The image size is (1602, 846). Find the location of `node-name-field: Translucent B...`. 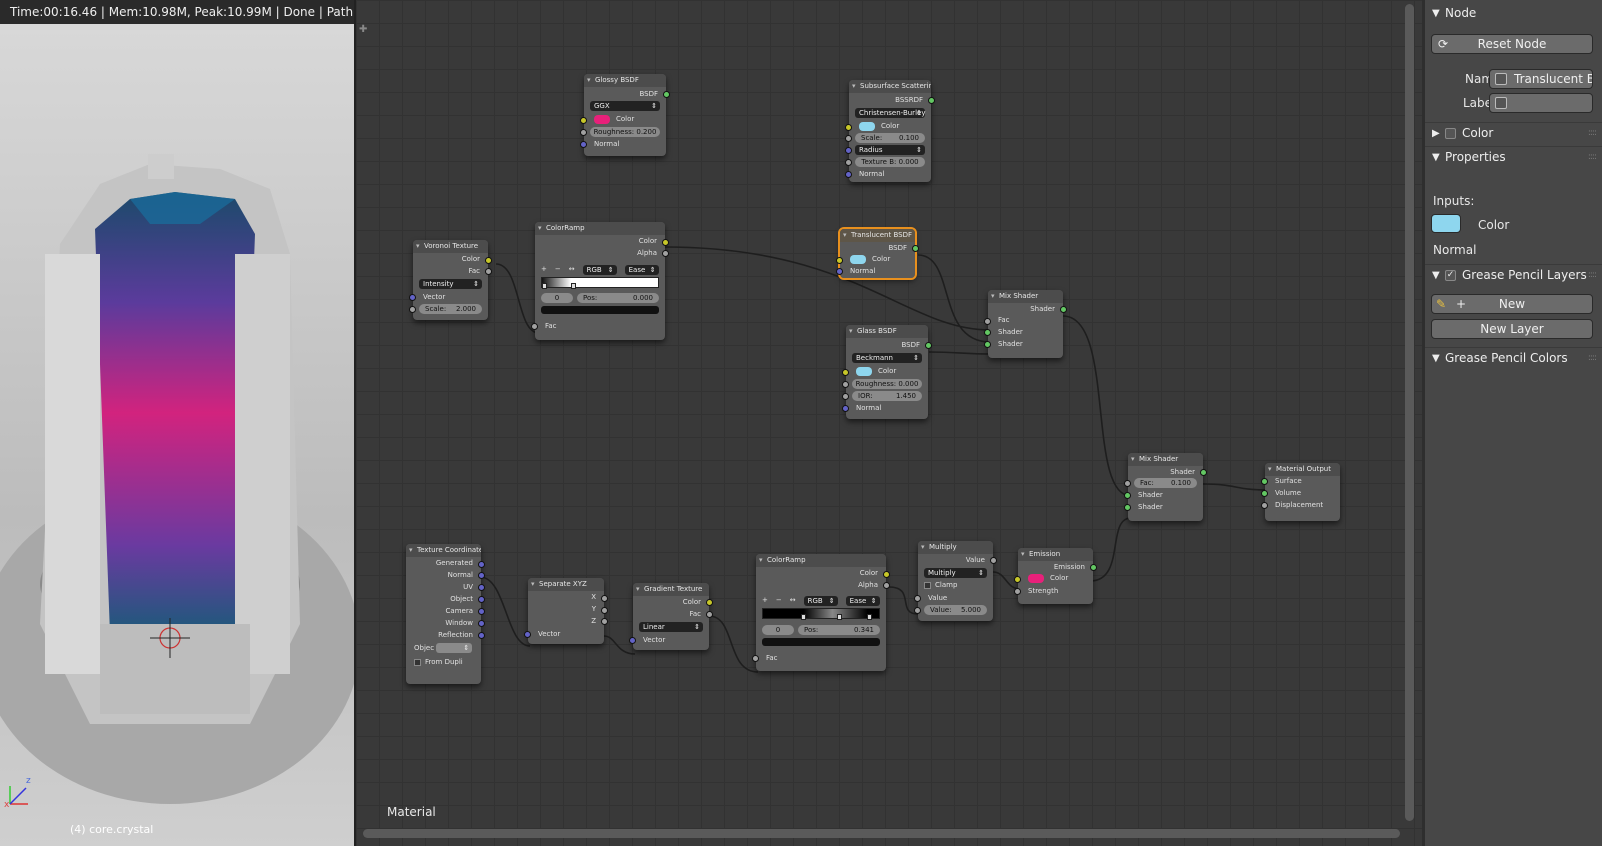

node-name-field: Translucent B... is located at coordinates (1541, 79).